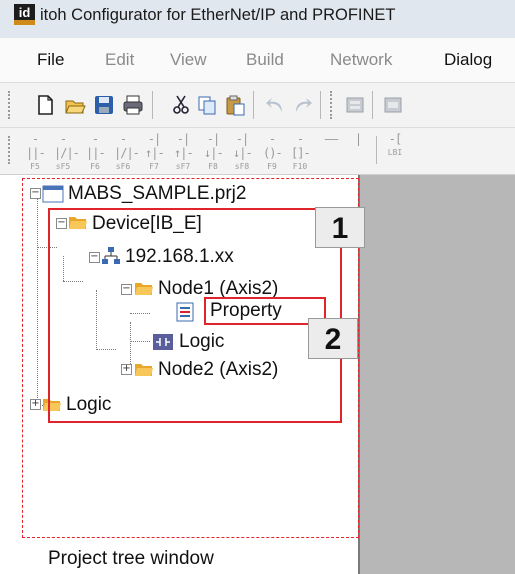 The width and height of the screenshot is (515, 574). Describe the element at coordinates (188, 60) in the screenshot. I see `menu-view: View` at that location.